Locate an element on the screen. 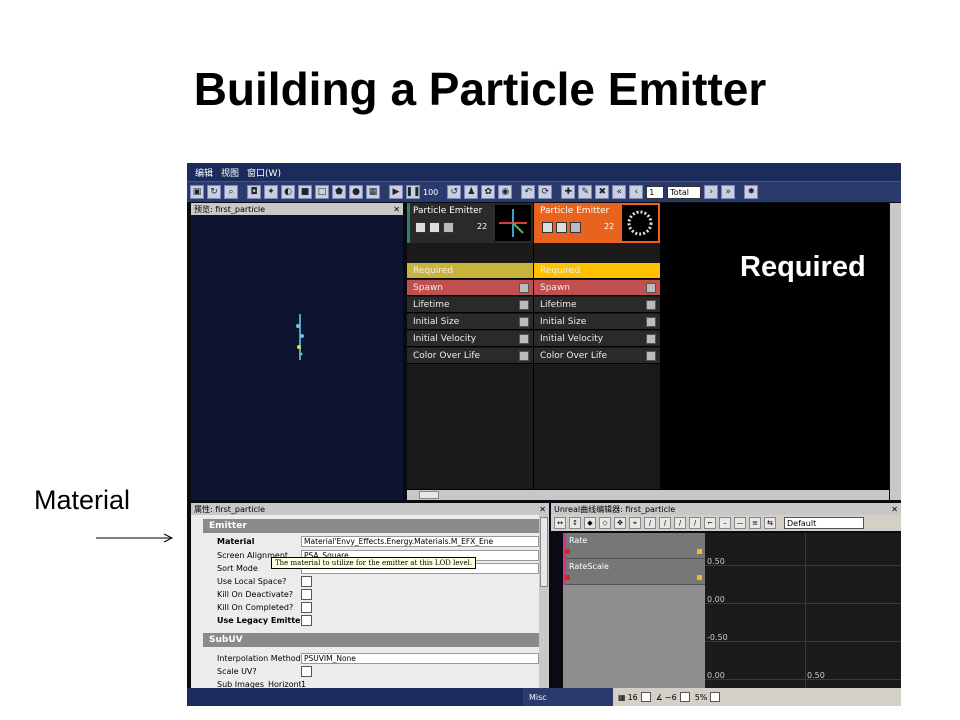 Image resolution: width=960 pixels, height=720 pixels. cube-icon: ■ is located at coordinates (305, 192).